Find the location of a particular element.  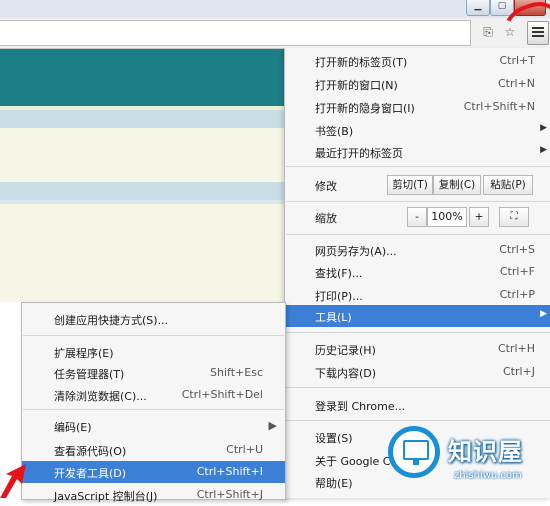

page-action-icon: ⎘ is located at coordinates (488, 32).